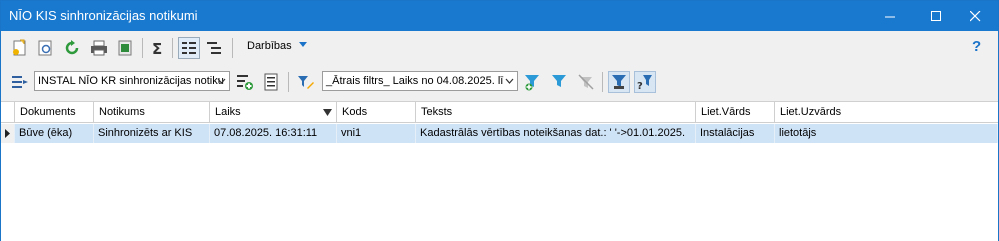 The width and height of the screenshot is (999, 241). I want to click on refresh-icon, so click(72, 47).